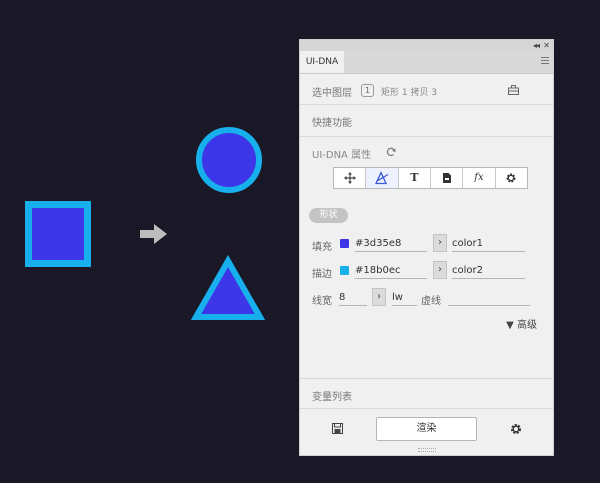 Image resolution: width=600 pixels, height=483 pixels. Describe the element at coordinates (332, 93) in the screenshot. I see `selection-label: 选中图层` at that location.